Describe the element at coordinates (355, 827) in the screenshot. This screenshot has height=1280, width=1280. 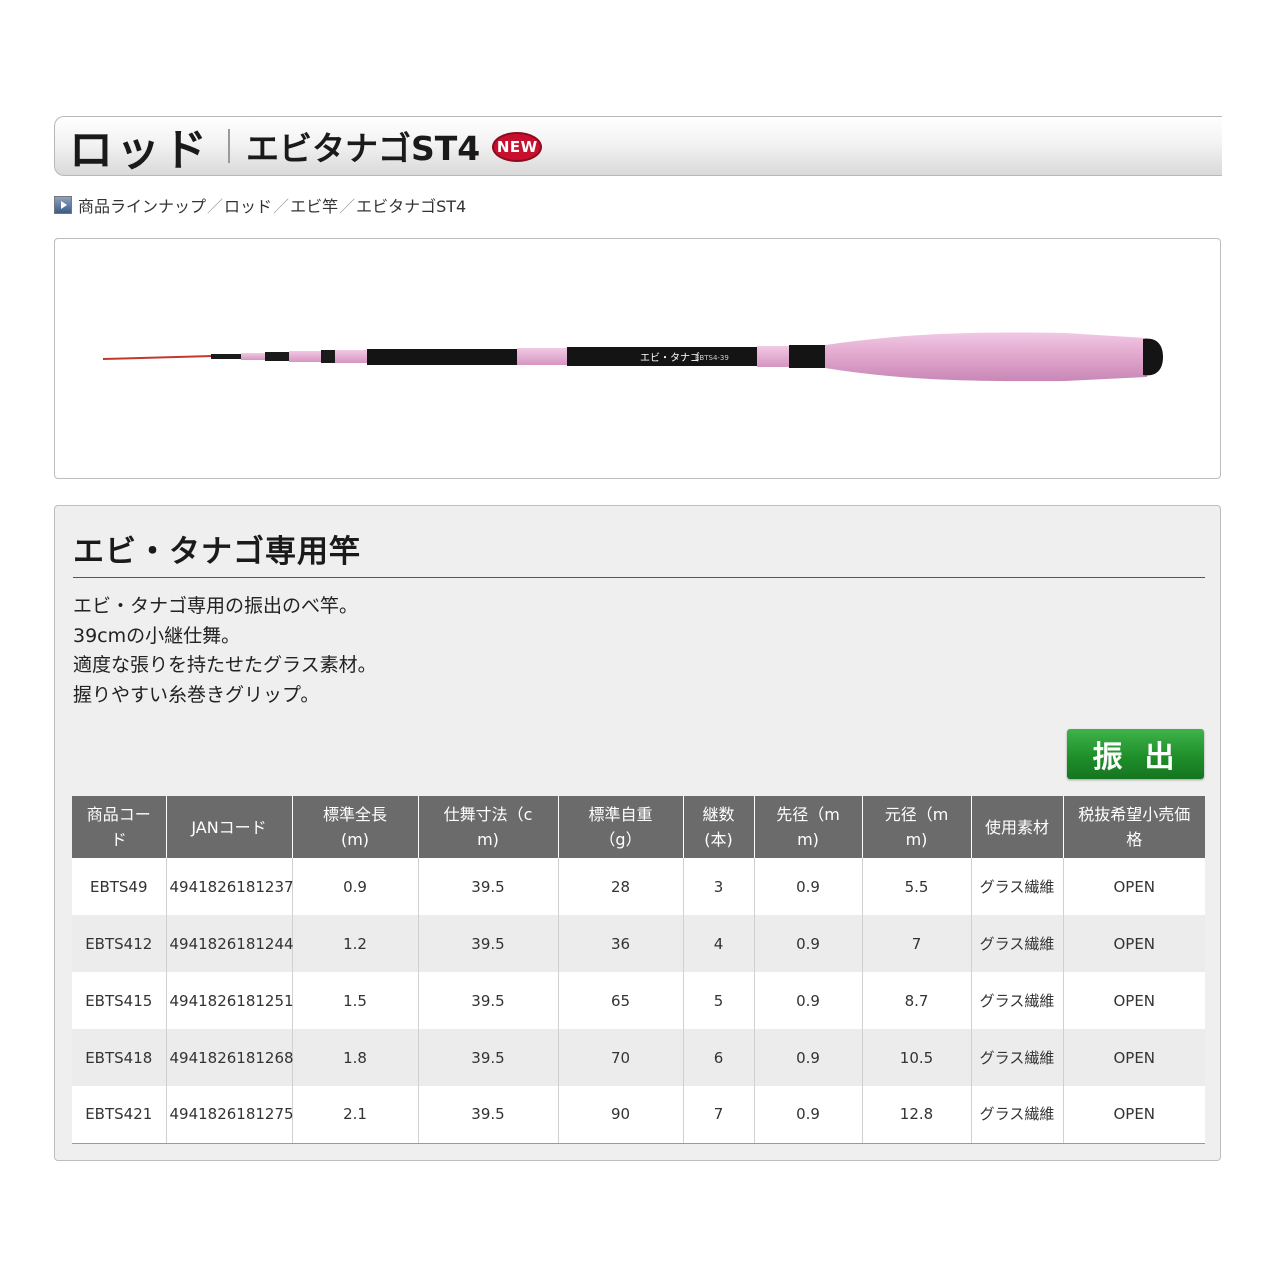
I see `header-length: 標準全長 (m)` at that location.